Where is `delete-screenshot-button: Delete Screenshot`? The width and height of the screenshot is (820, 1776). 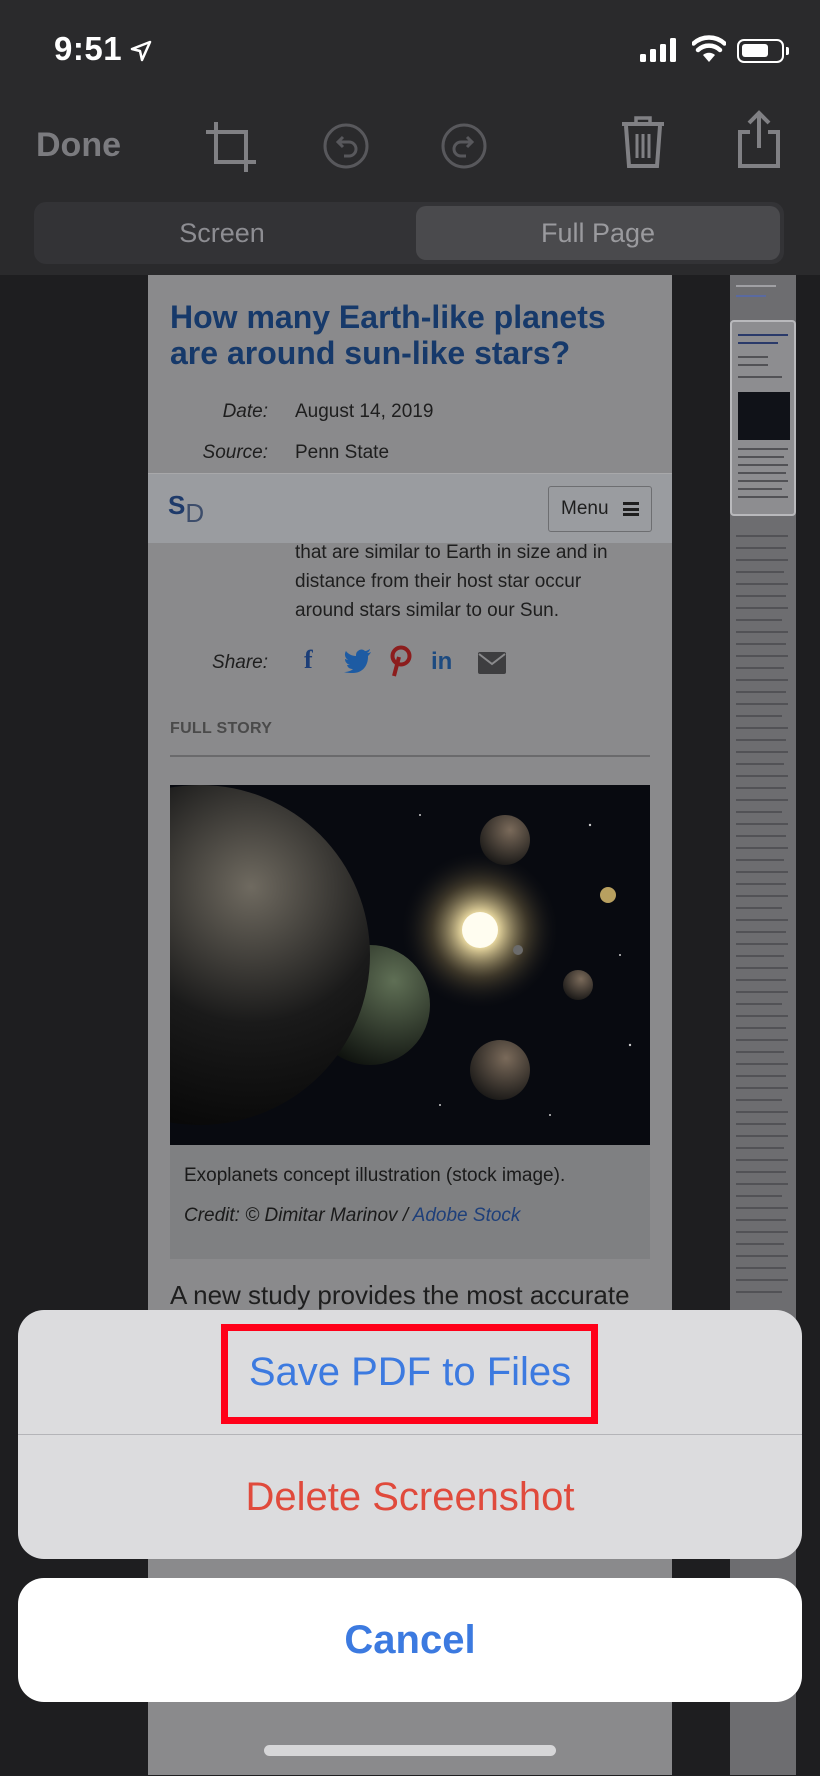 delete-screenshot-button: Delete Screenshot is located at coordinates (410, 1497).